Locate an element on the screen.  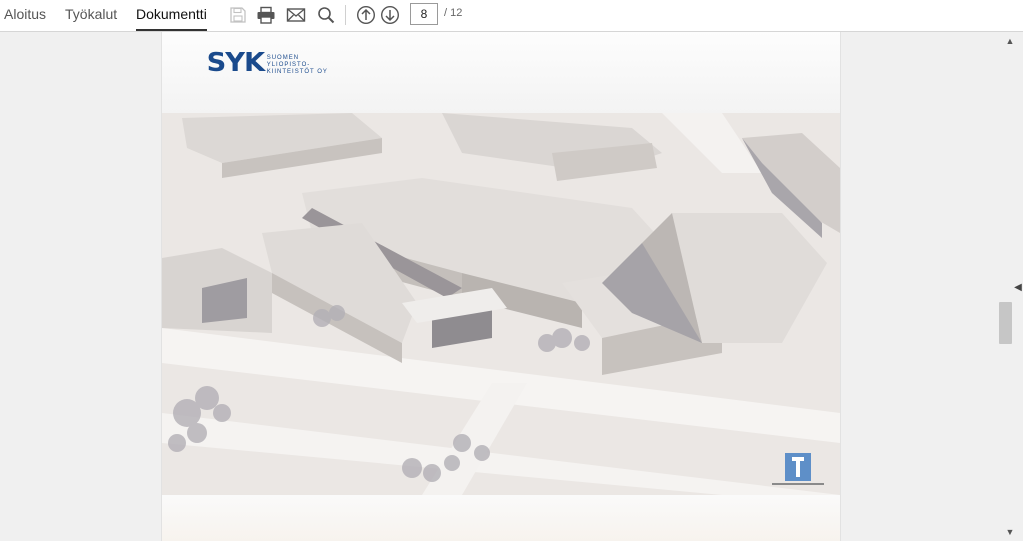
toolbar-divider is located at coordinates (345, 15).